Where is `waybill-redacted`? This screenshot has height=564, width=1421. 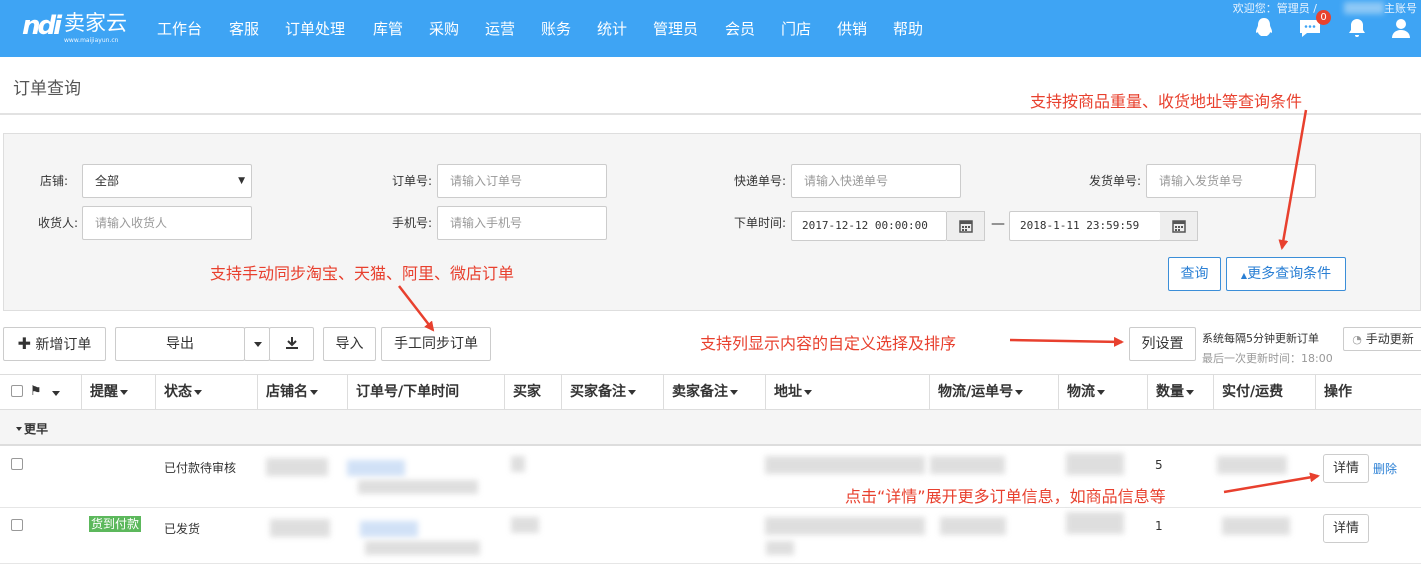
waybill-redacted is located at coordinates (973, 526).